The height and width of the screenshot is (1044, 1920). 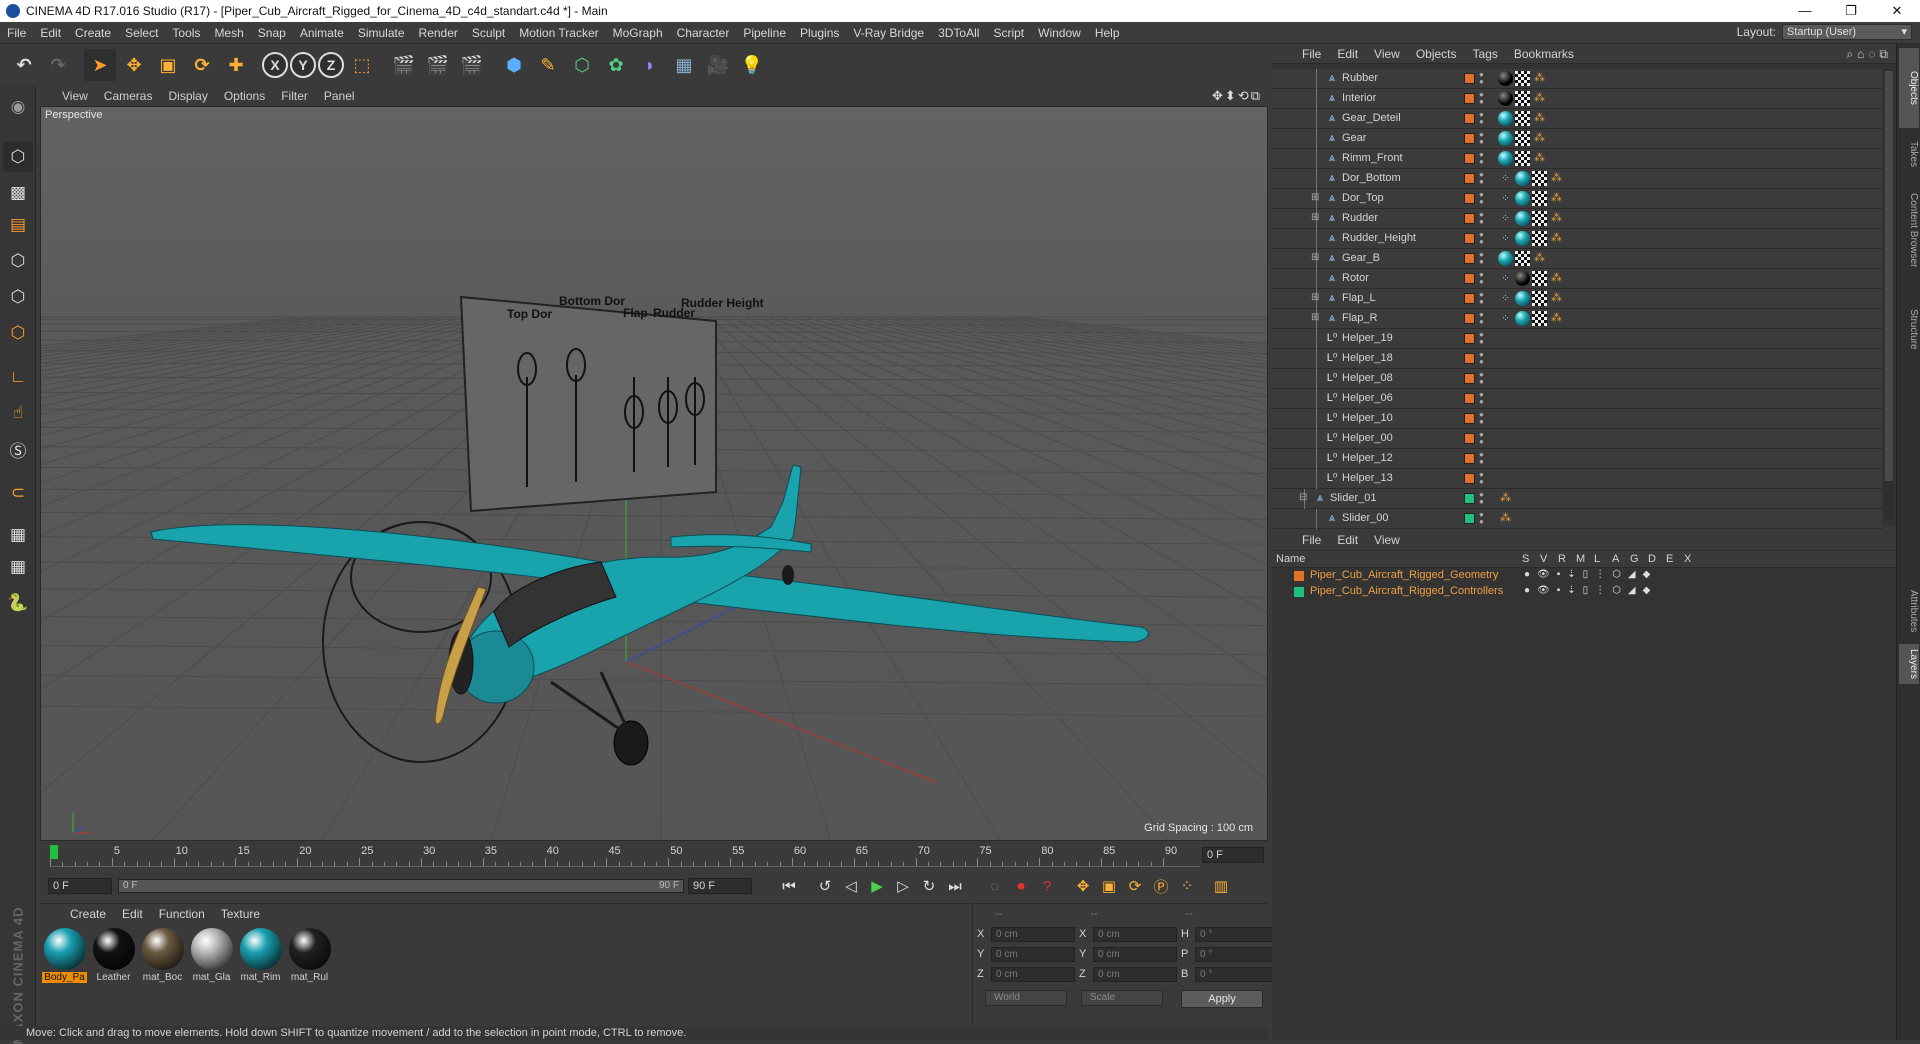 I want to click on material-body-pa: Body_Pa, so click(x=64, y=955).